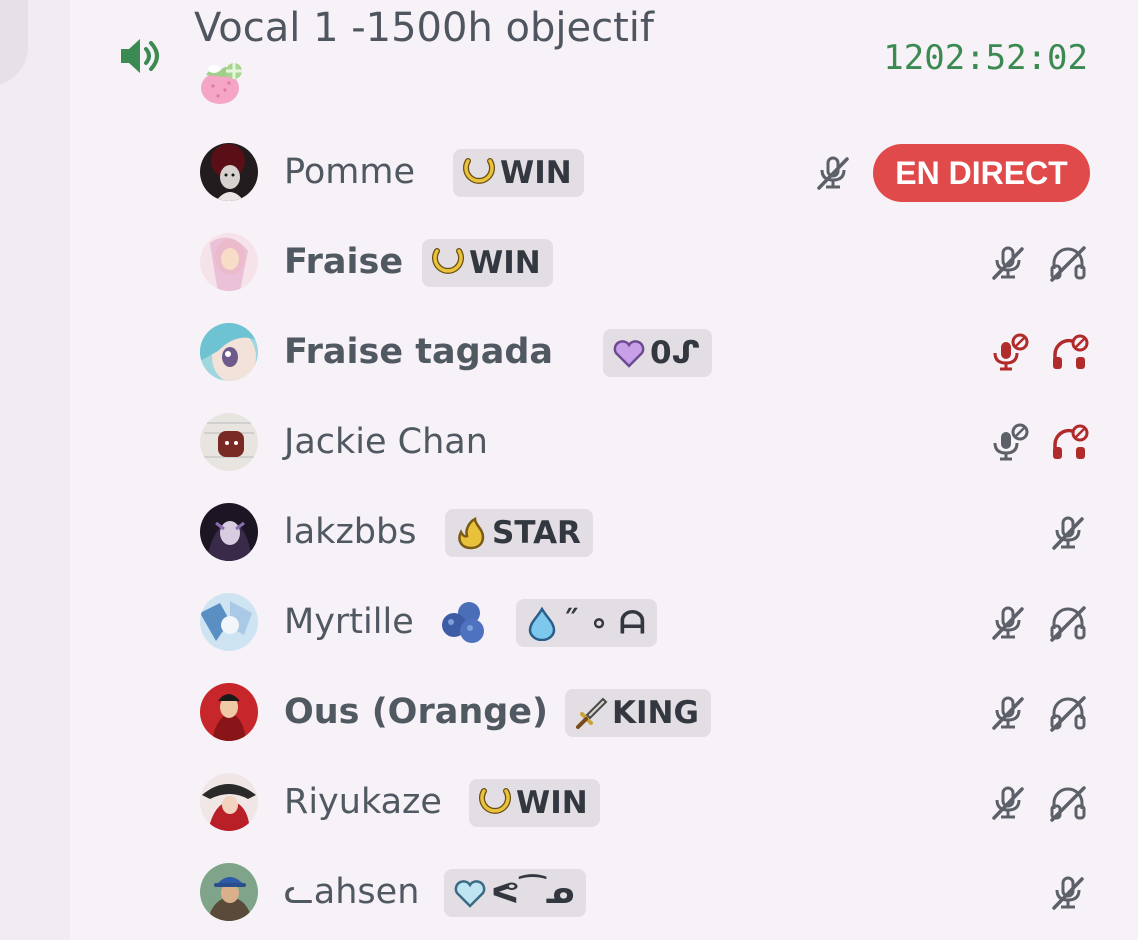 This screenshot has width=1138, height=940. I want to click on voice-member: lakzbbs STAR, so click(569, 533).